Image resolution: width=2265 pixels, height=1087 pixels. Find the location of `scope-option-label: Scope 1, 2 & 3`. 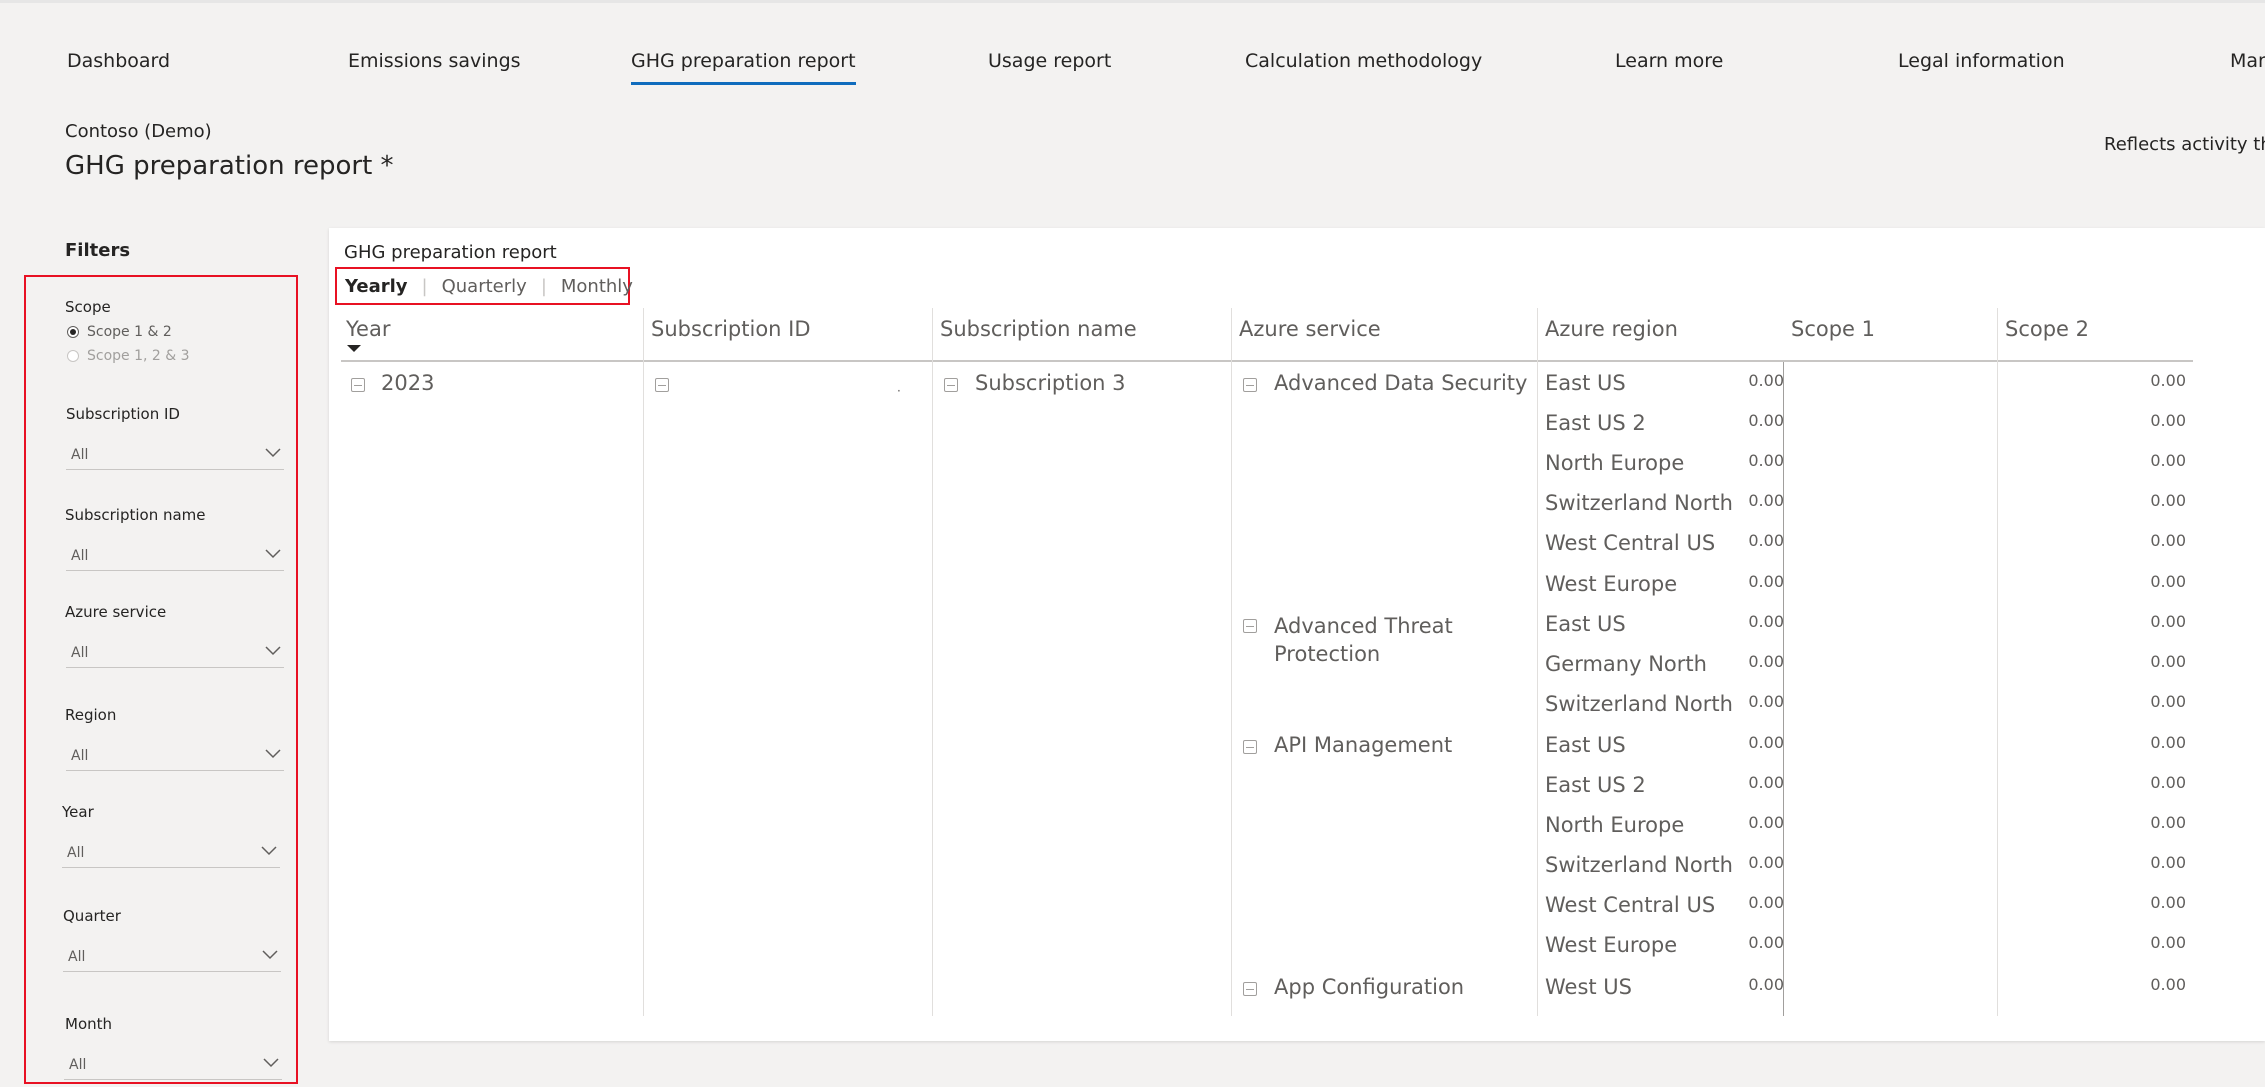

scope-option-label: Scope 1, 2 & 3 is located at coordinates (138, 356).